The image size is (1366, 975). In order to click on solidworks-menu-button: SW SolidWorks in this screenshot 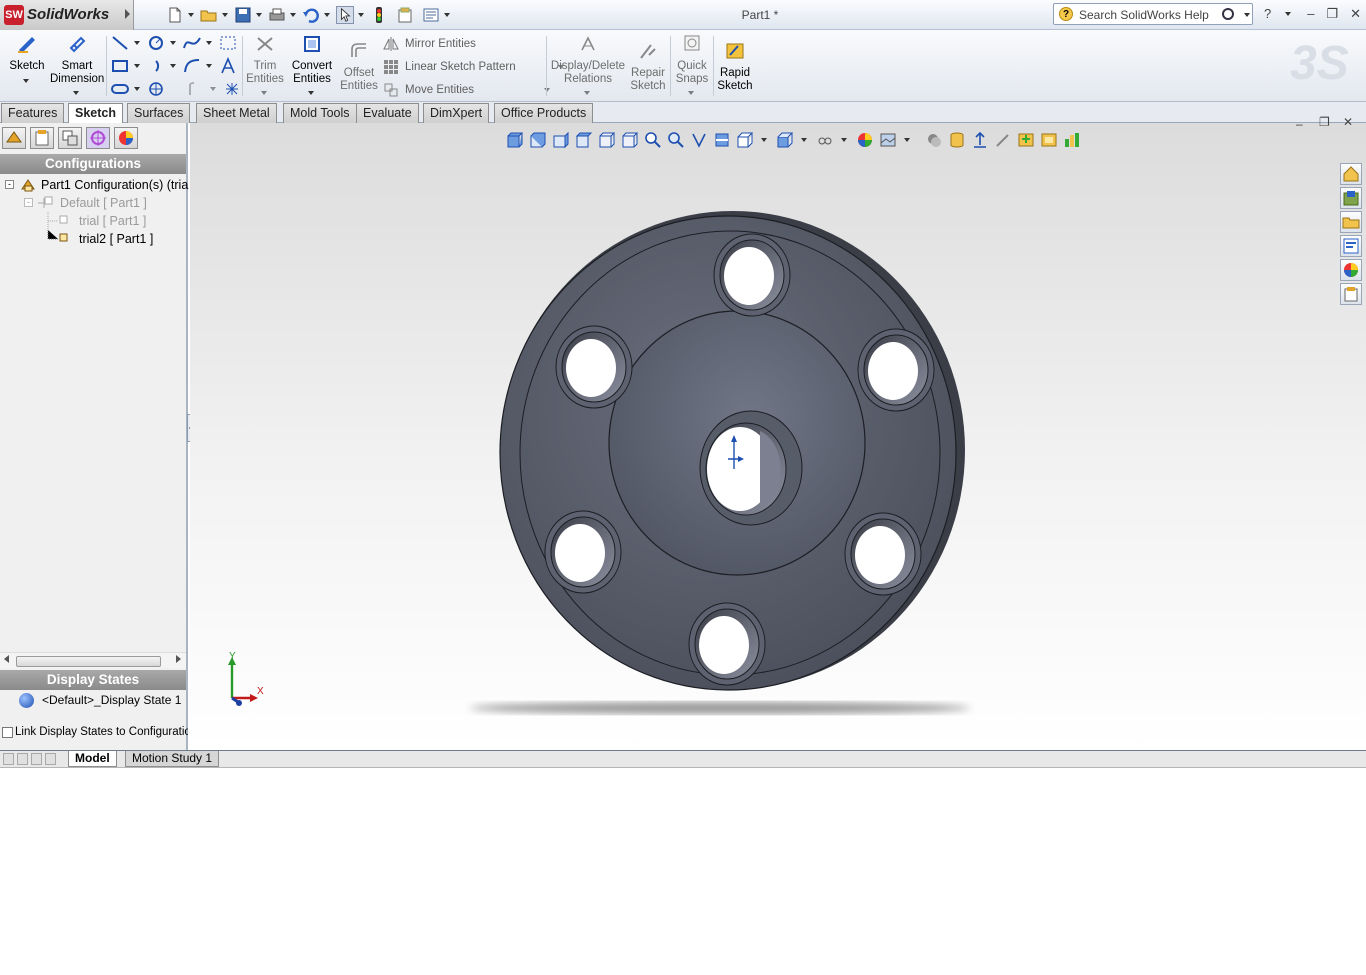, I will do `click(67, 15)`.